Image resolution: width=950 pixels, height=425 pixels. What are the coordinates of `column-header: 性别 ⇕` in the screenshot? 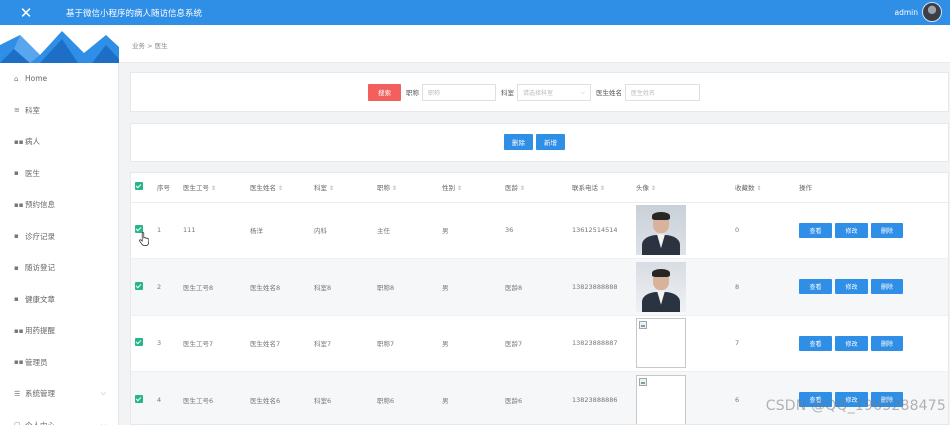 It's located at (469, 188).